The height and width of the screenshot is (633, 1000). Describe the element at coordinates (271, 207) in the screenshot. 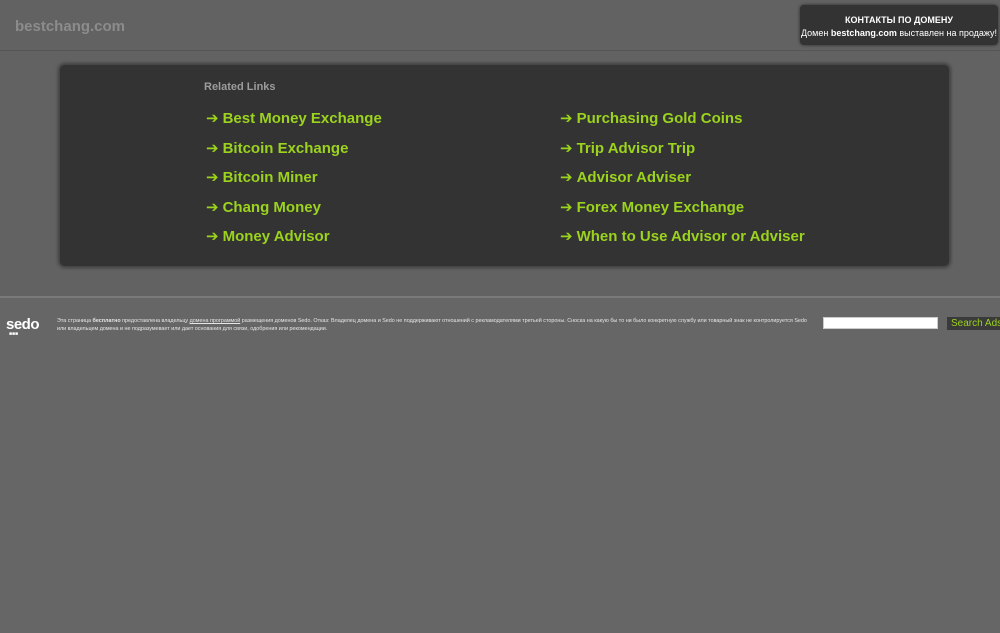

I see `related-link-label: Chang Money` at that location.